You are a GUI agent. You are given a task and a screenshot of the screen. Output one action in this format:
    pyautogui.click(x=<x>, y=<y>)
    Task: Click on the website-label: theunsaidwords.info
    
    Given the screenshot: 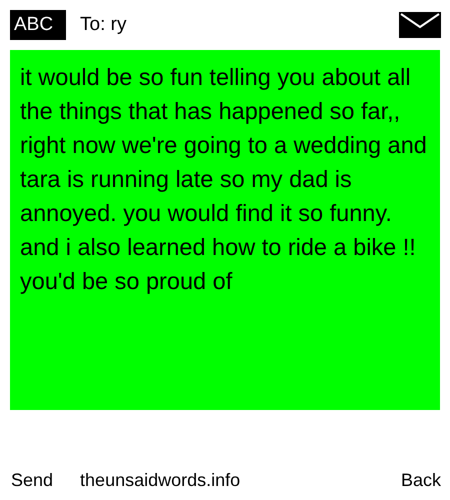 What is the action you would take?
    pyautogui.click(x=160, y=480)
    